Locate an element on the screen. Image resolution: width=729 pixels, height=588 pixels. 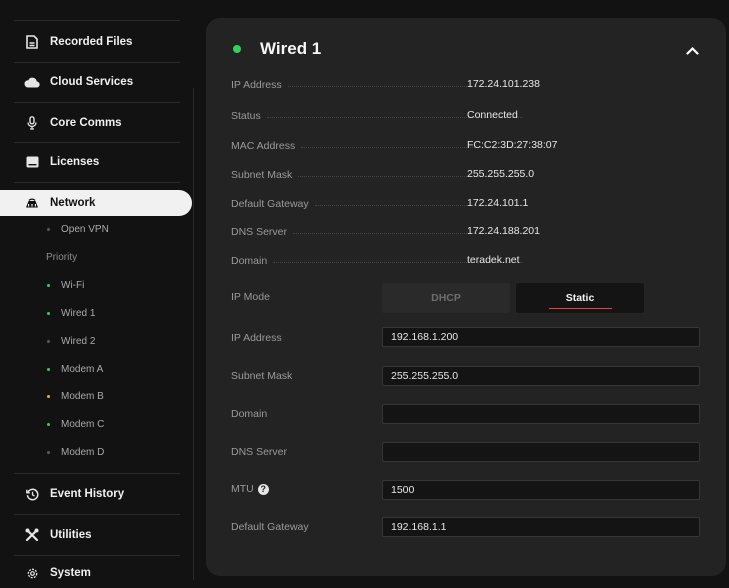
sidebar-subitem-label: Wired 2 is located at coordinates (78, 341).